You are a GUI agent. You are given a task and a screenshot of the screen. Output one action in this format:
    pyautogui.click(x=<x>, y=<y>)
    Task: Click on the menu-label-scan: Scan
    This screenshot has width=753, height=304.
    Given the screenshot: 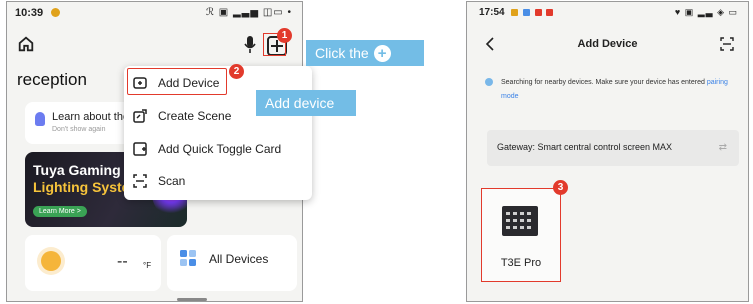 What is the action you would take?
    pyautogui.click(x=172, y=181)
    